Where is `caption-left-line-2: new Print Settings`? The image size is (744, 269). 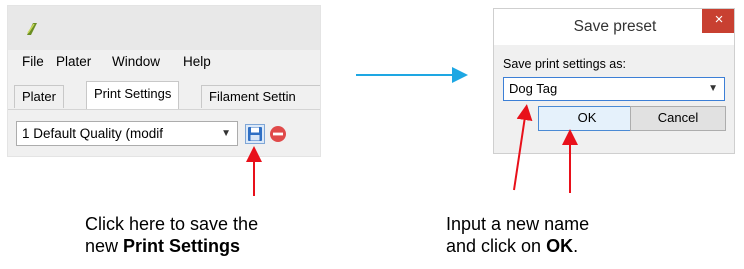 caption-left-line-2: new Print Settings is located at coordinates (195, 246).